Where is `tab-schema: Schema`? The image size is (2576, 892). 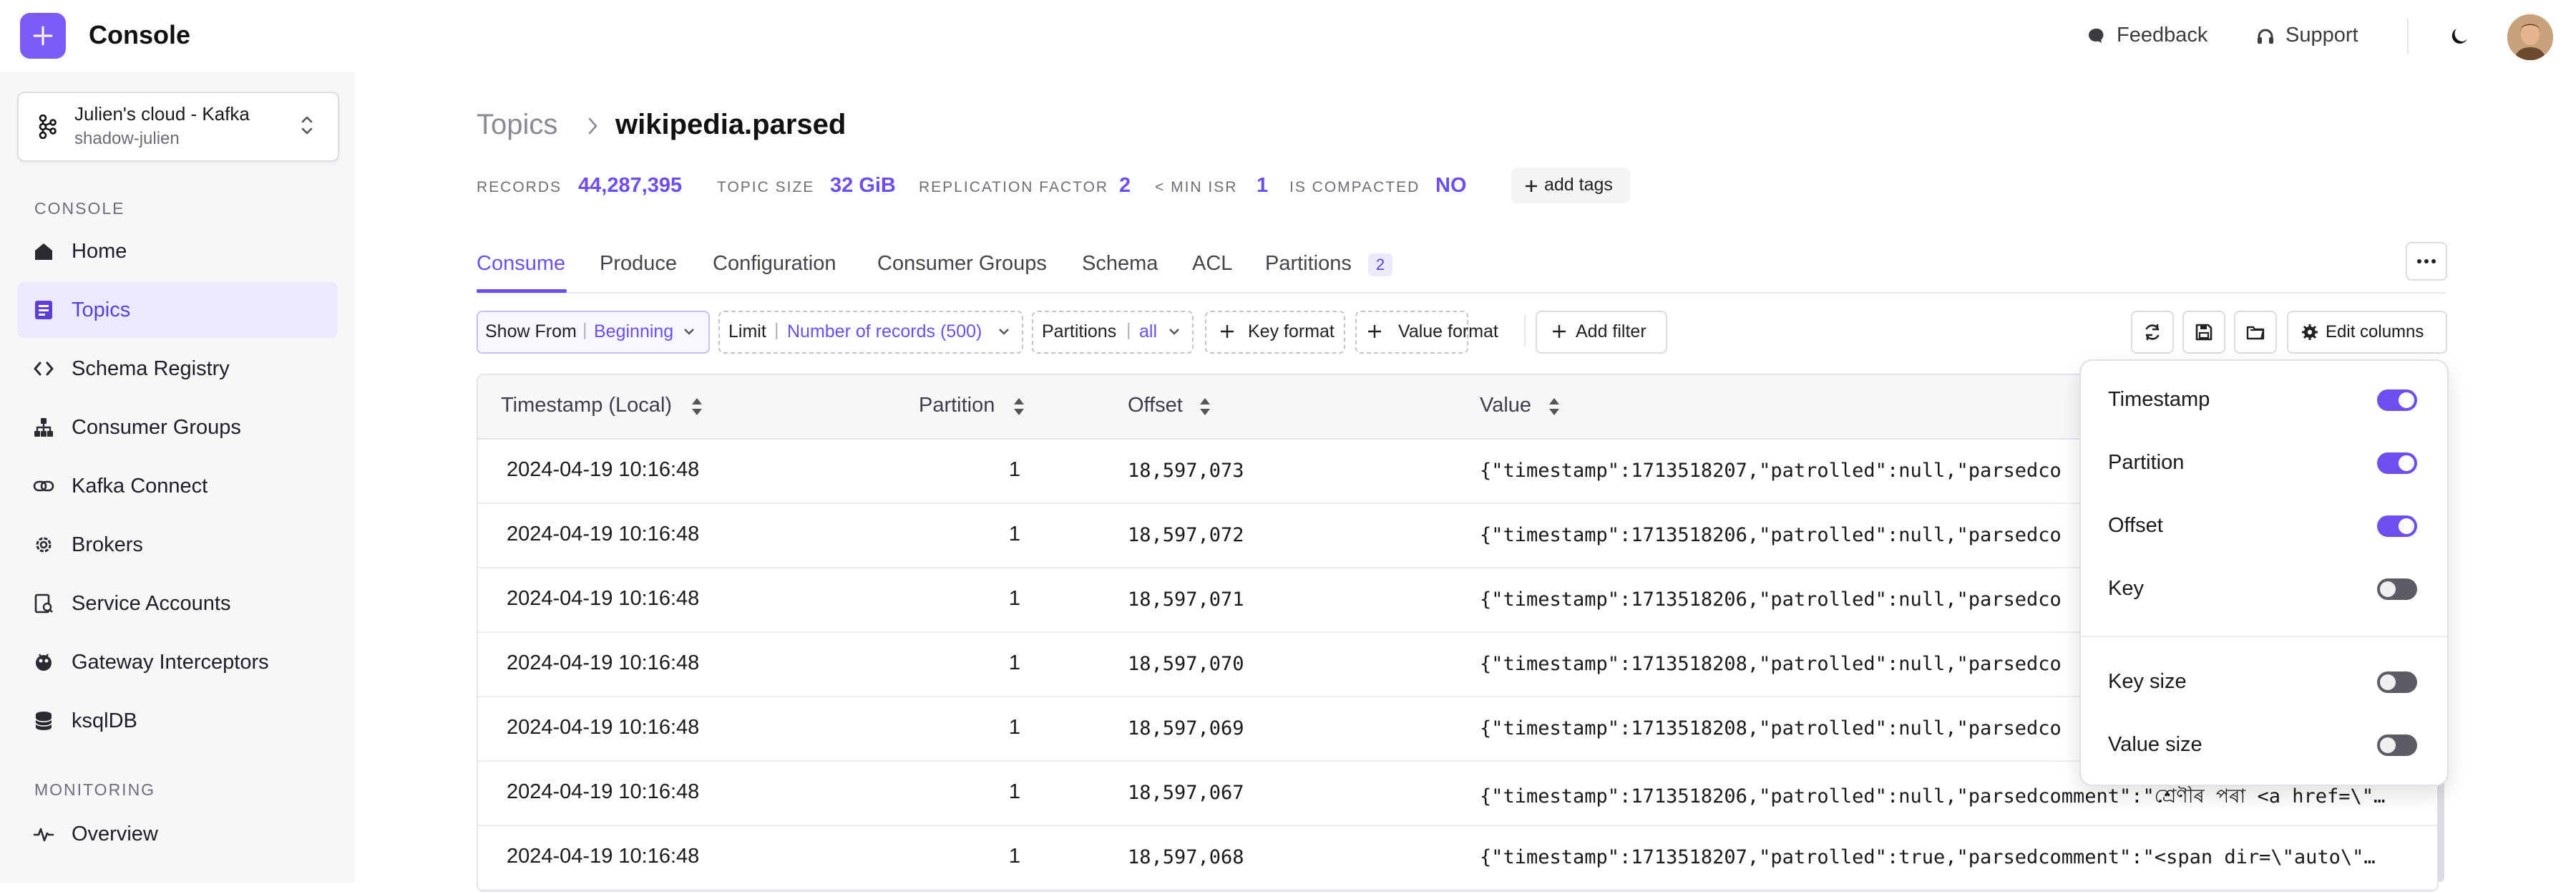 tab-schema: Schema is located at coordinates (1120, 264).